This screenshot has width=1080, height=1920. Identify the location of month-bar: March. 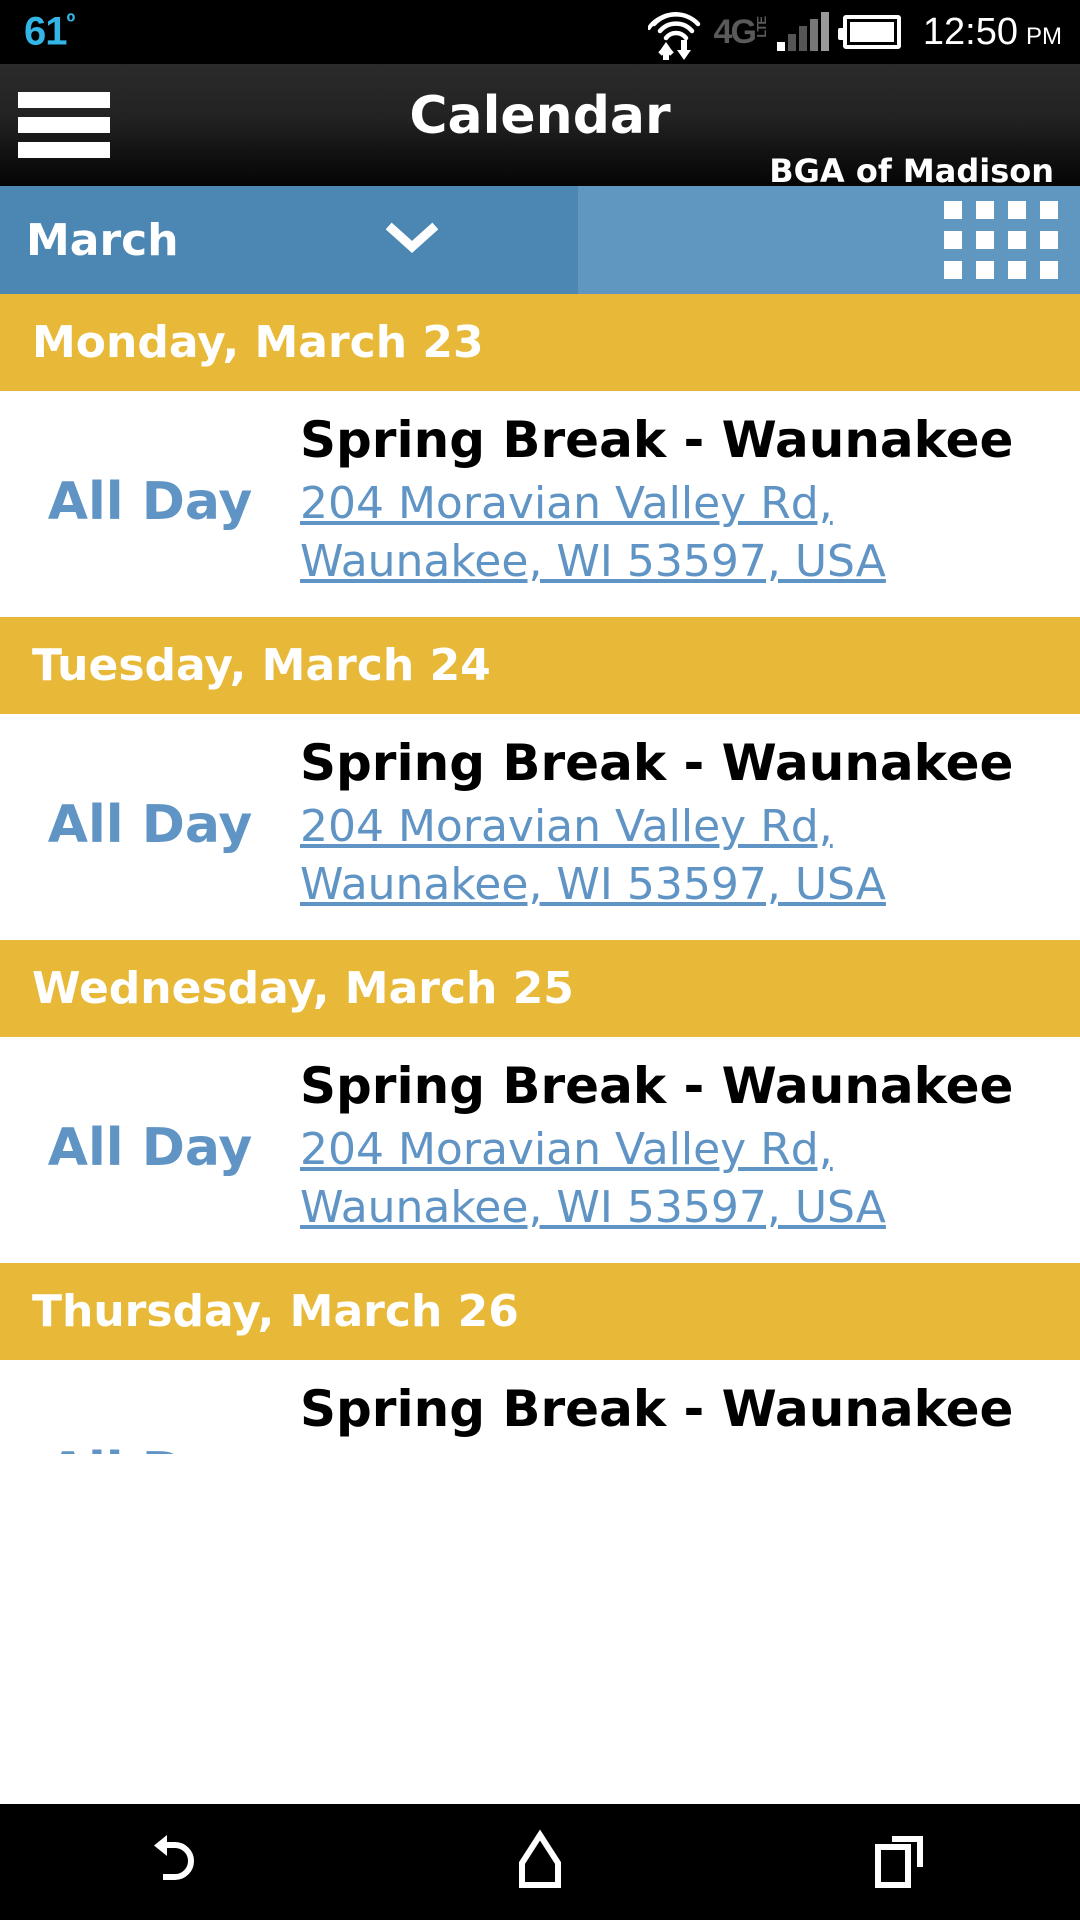
(540, 240).